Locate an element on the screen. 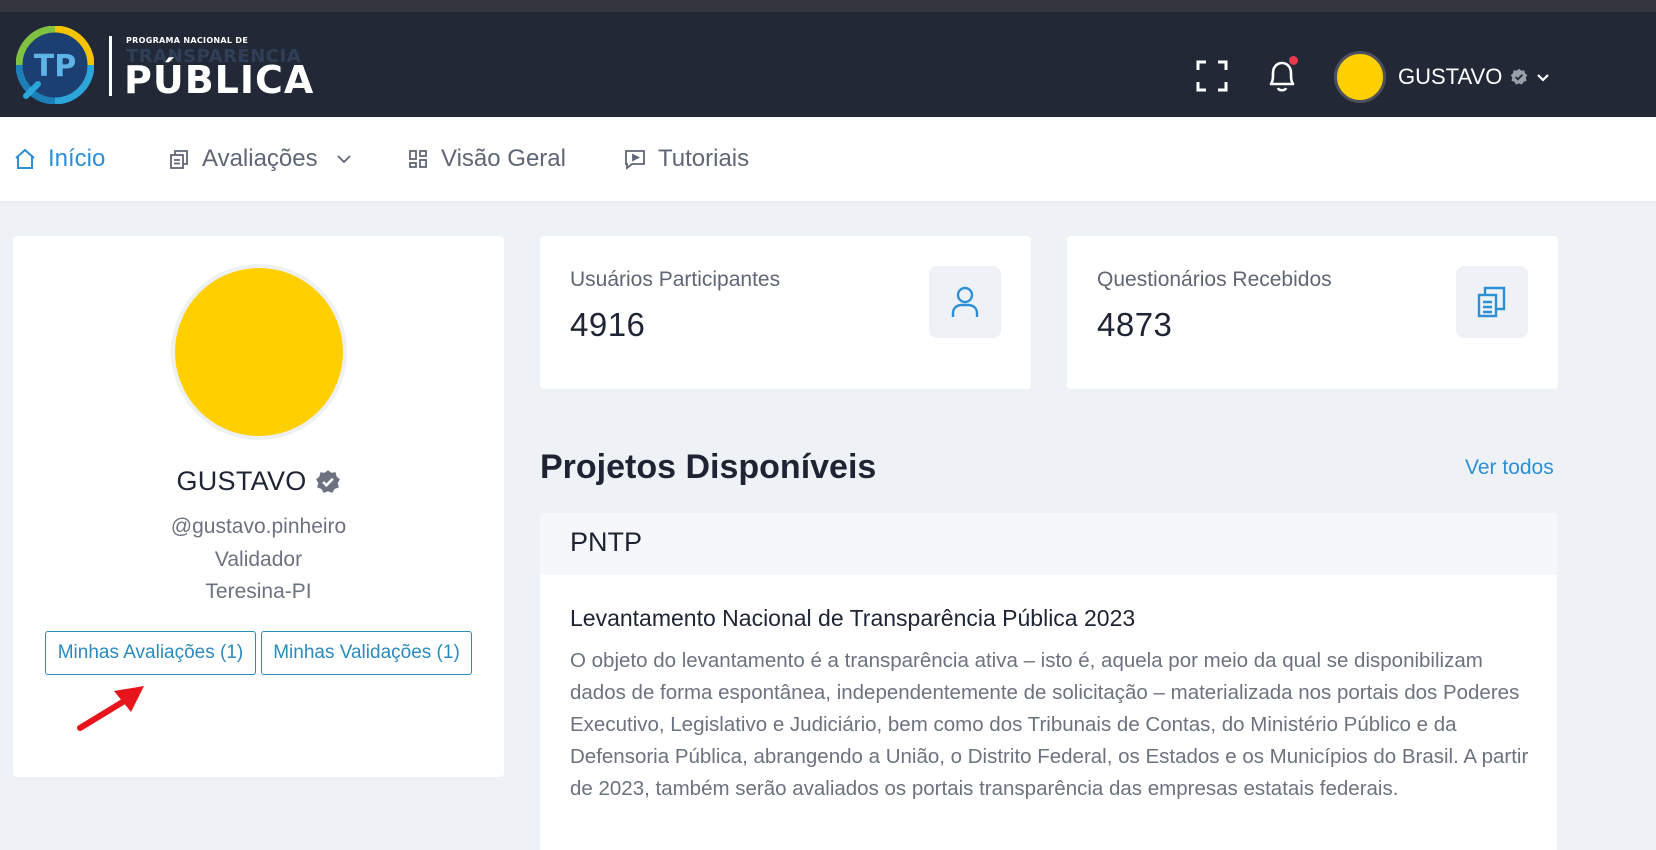 This screenshot has height=850, width=1656. nav-item-tutoriais: Tutoriais is located at coordinates (686, 159).